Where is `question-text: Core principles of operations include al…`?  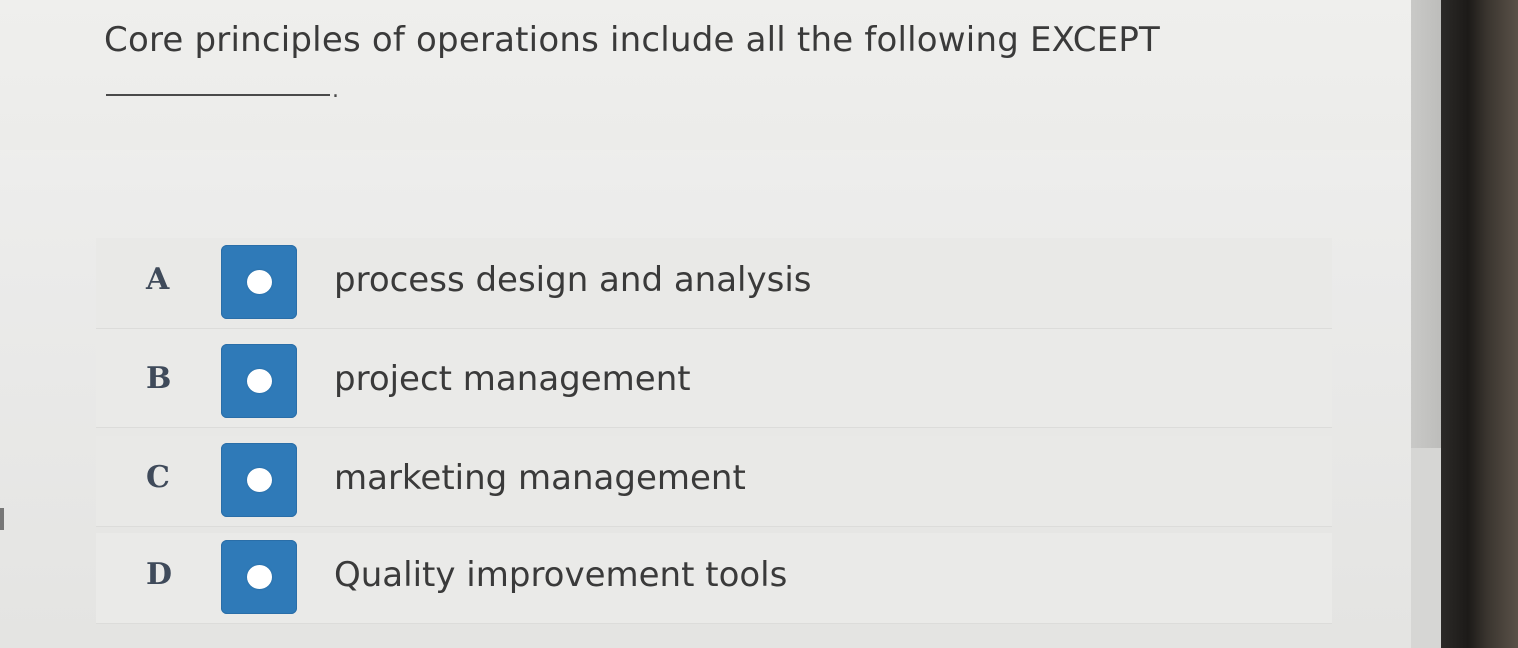 question-text: Core principles of operations include al… is located at coordinates (632, 40).